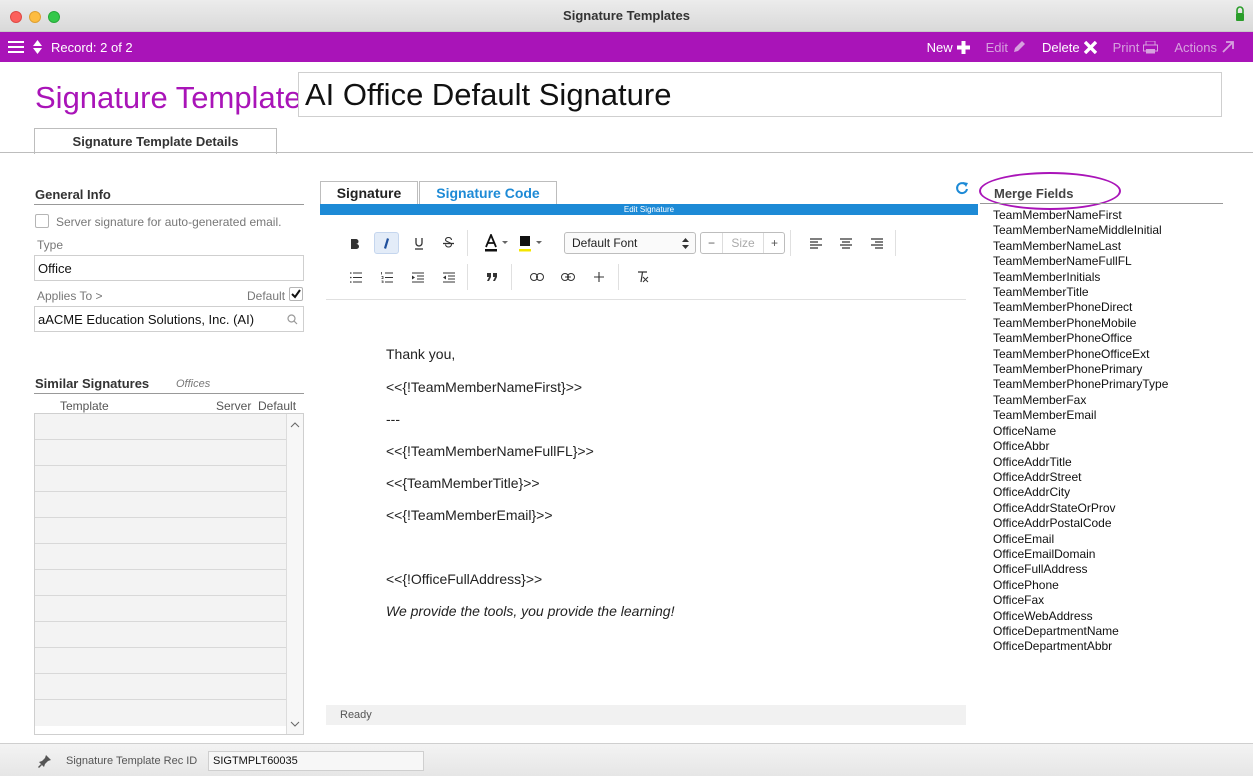  What do you see at coordinates (1080, 215) in the screenshot?
I see `merge-field-item: TeamMemberNameFirst` at bounding box center [1080, 215].